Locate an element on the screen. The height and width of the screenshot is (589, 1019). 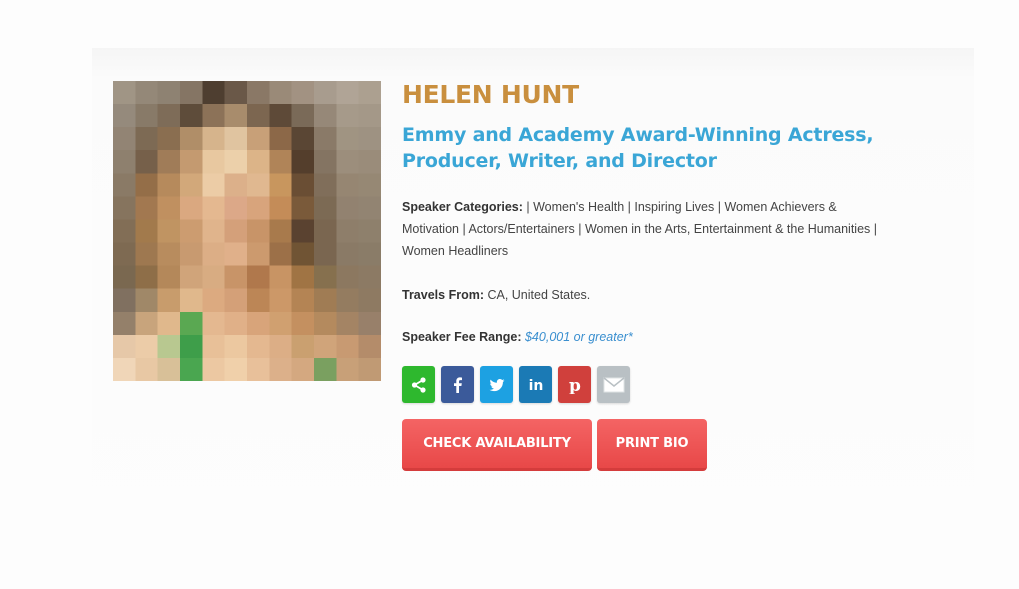
svg-text: p is located at coordinates (575, 385).